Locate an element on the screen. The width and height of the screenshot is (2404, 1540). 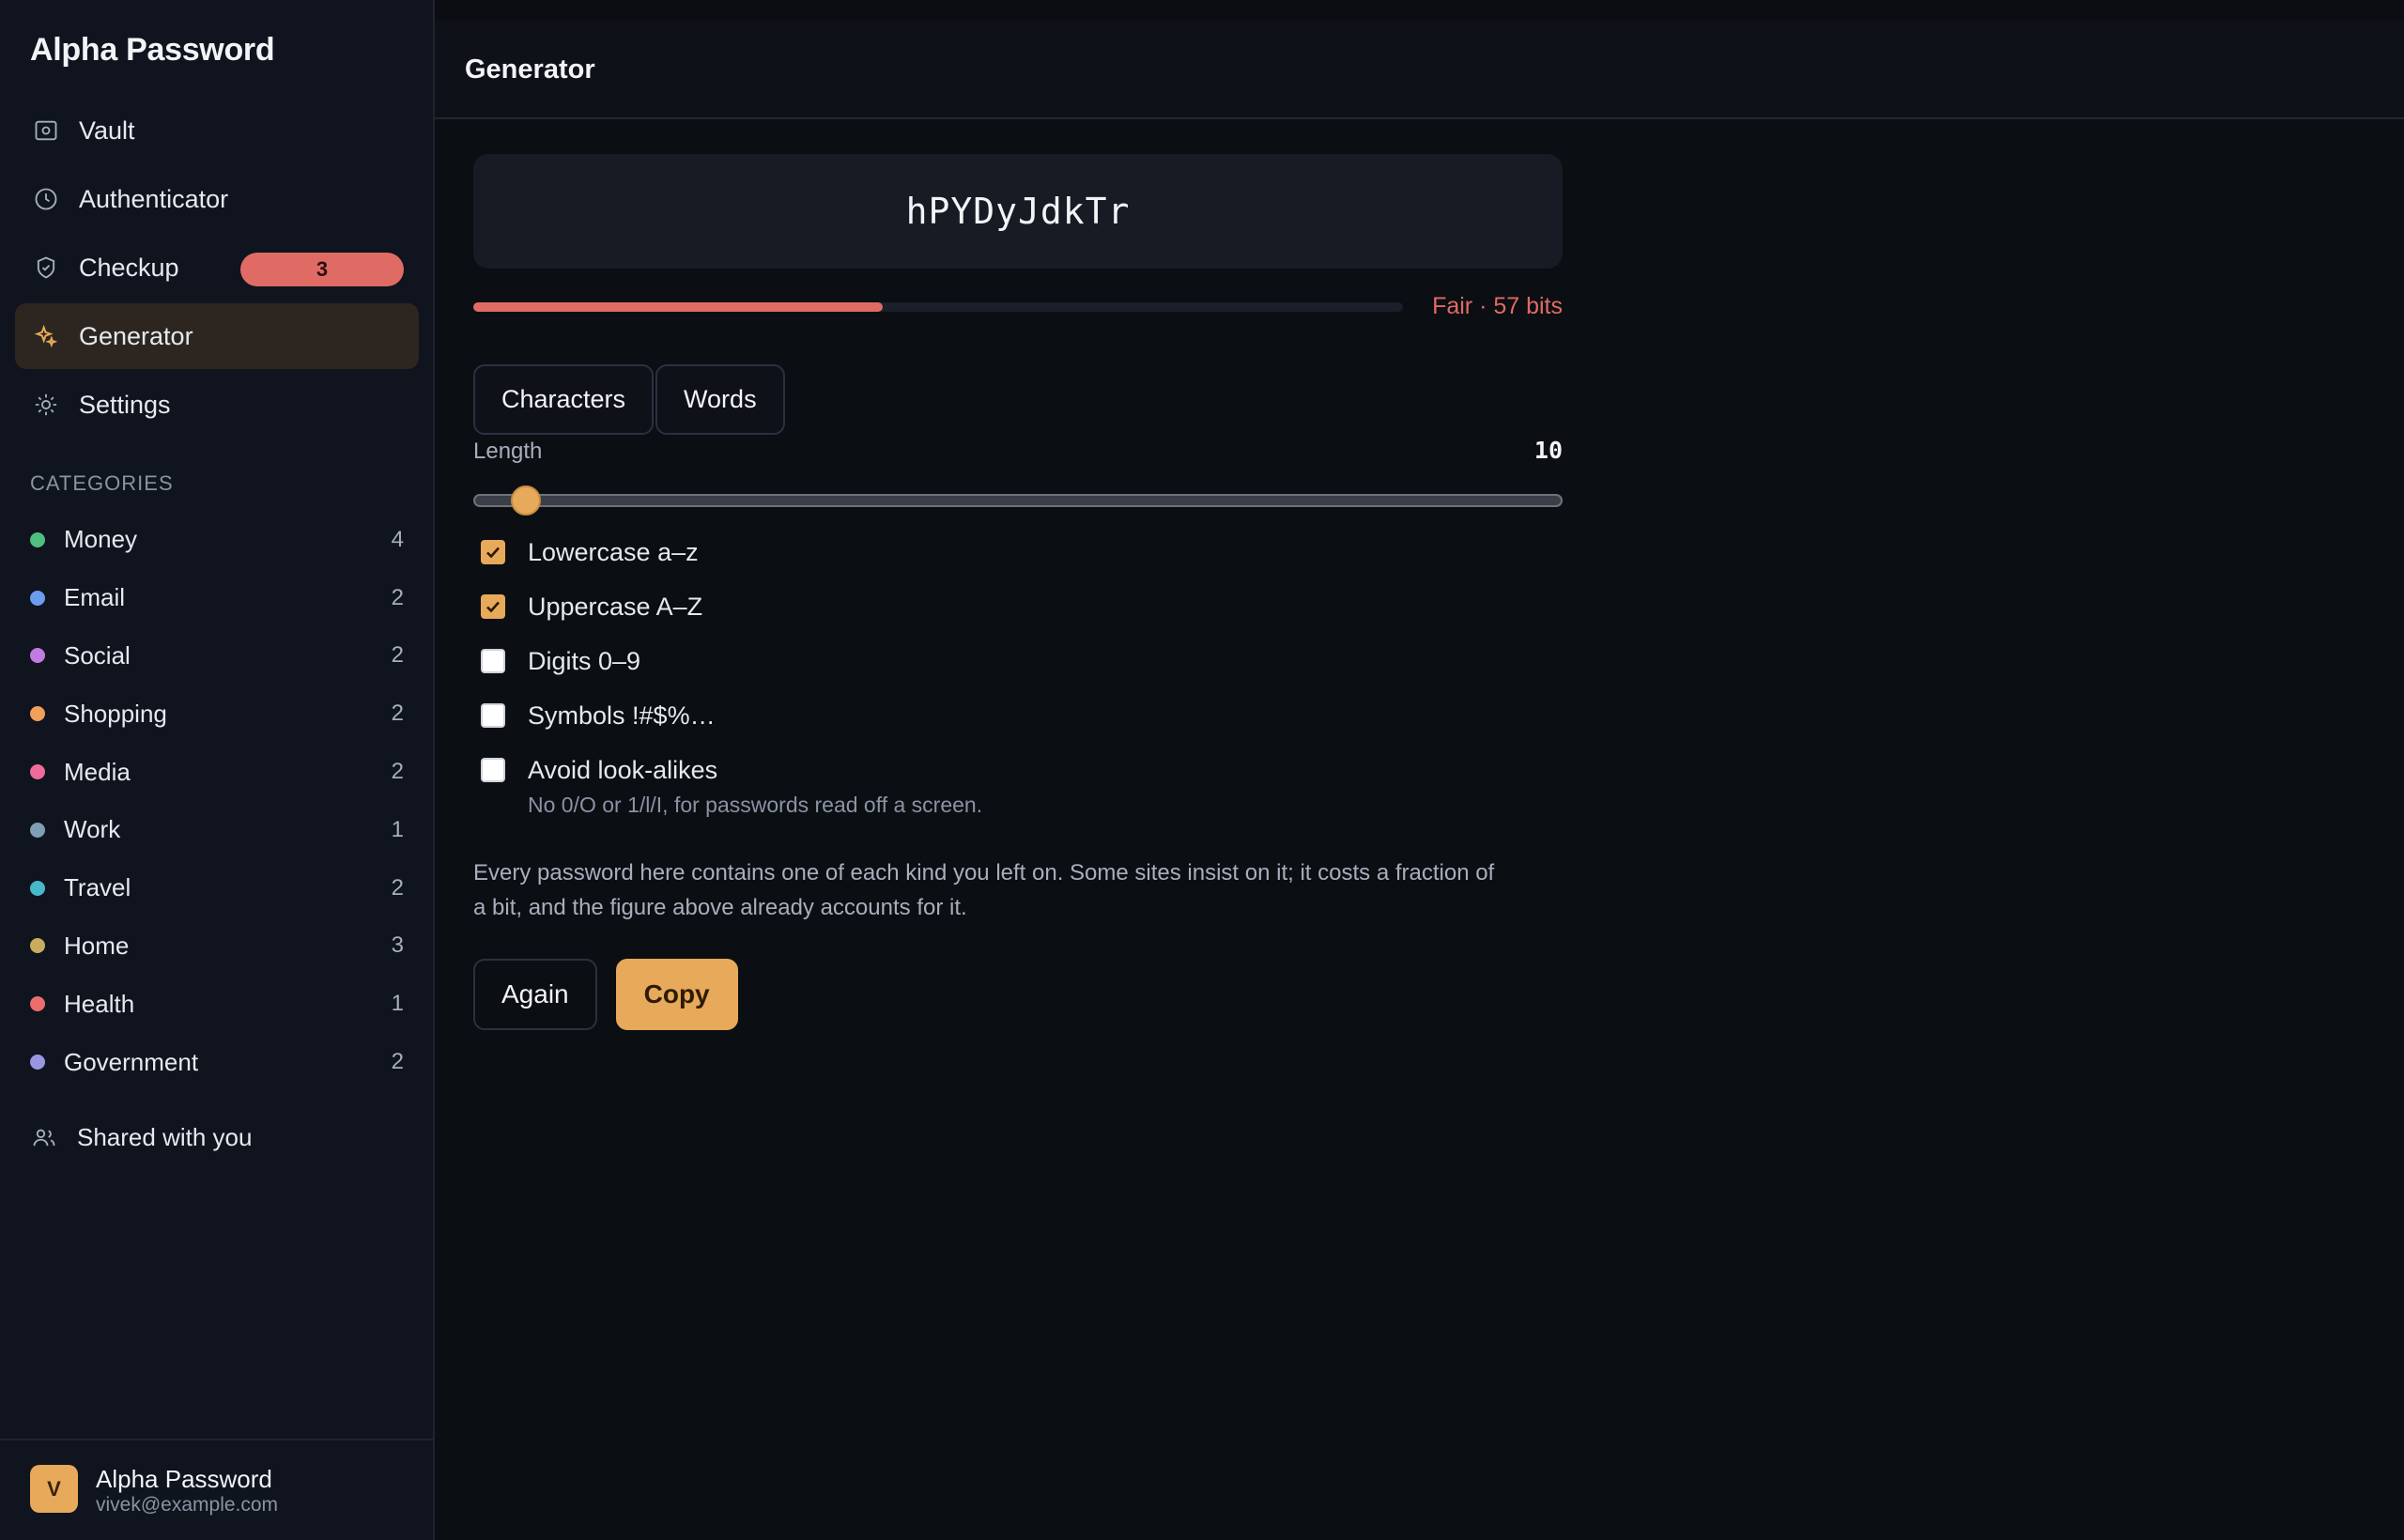
length-slider is located at coordinates (1018, 500).